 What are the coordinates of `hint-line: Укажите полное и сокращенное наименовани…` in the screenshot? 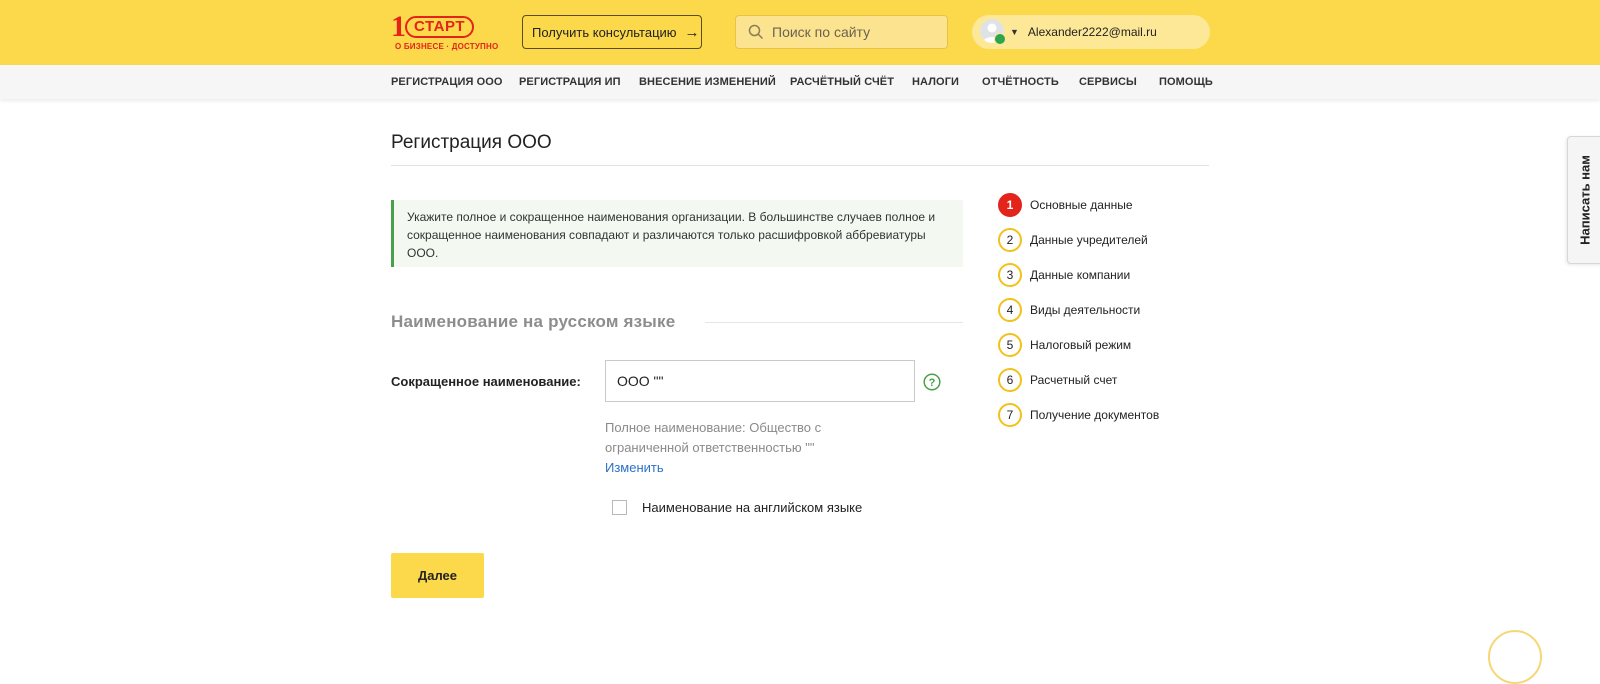 It's located at (671, 217).